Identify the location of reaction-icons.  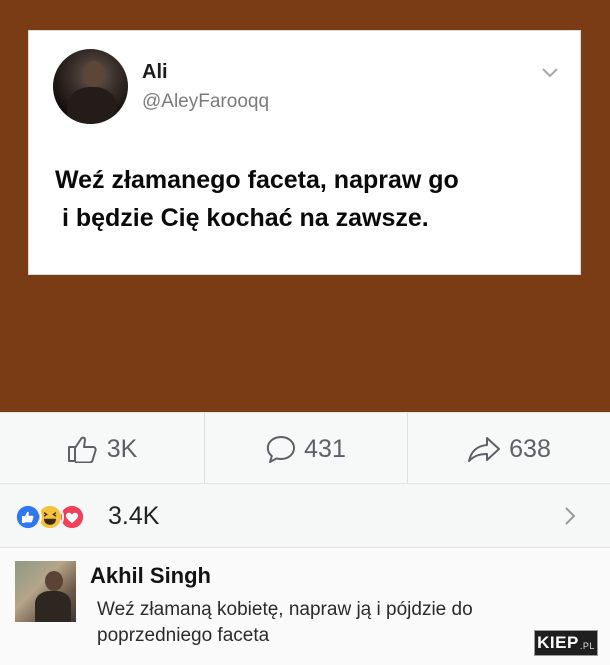
(59, 517).